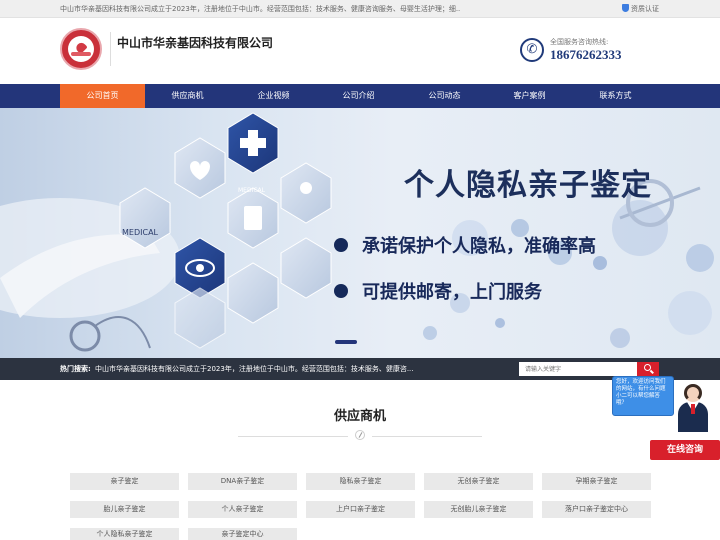  I want to click on nav-item-home: 公司首页, so click(102, 96).